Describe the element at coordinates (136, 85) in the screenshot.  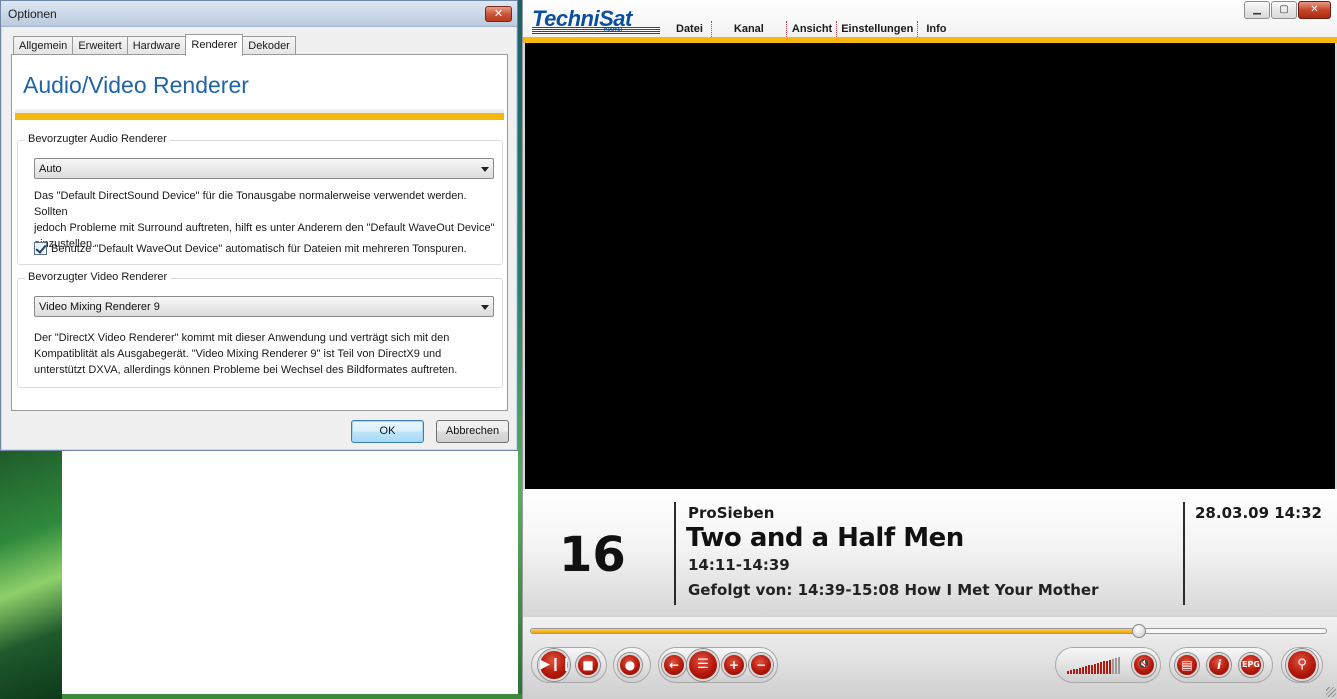
I see `panel-heading: Audio/Video Renderer` at that location.